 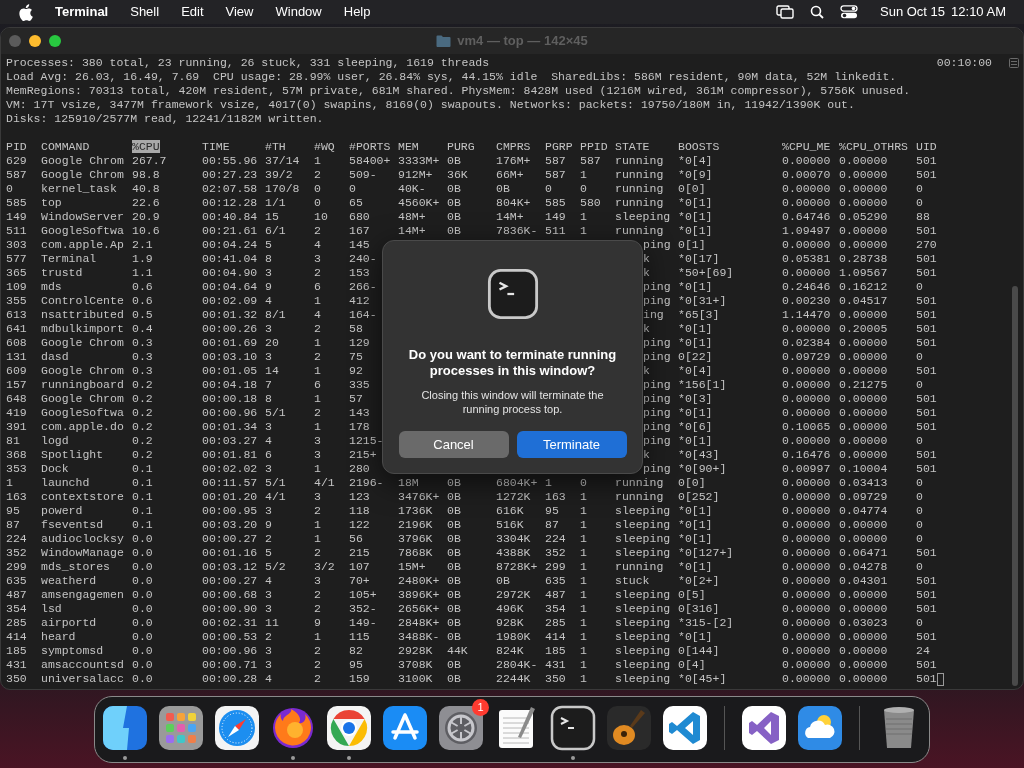 What do you see at coordinates (82, 216) in the screenshot?
I see `table-cell: WindowServer` at bounding box center [82, 216].